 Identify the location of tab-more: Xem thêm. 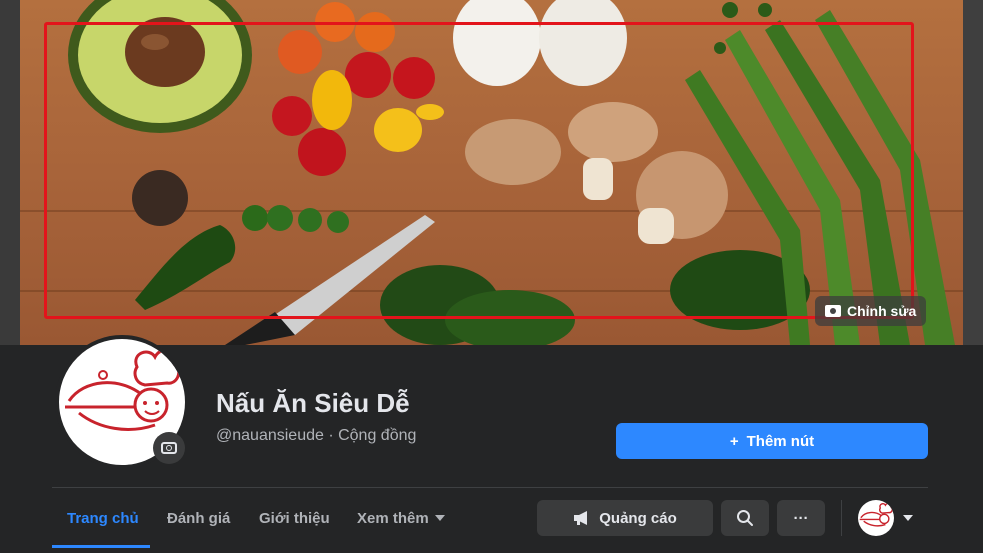
(401, 518).